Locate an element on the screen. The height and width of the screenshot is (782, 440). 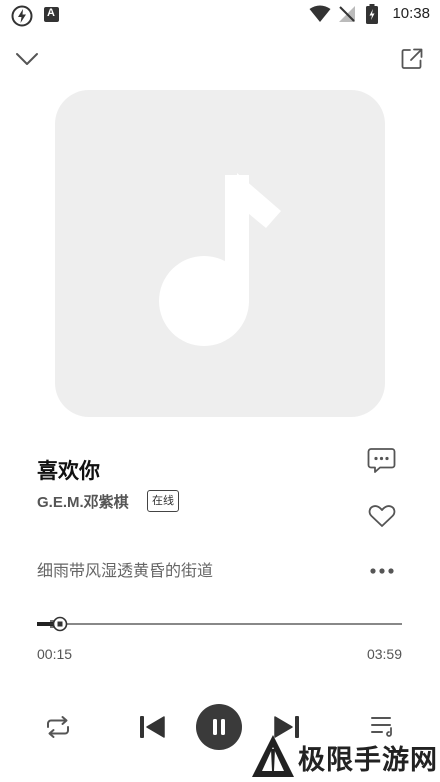
status-bar: A 10:38 is located at coordinates (220, 15).